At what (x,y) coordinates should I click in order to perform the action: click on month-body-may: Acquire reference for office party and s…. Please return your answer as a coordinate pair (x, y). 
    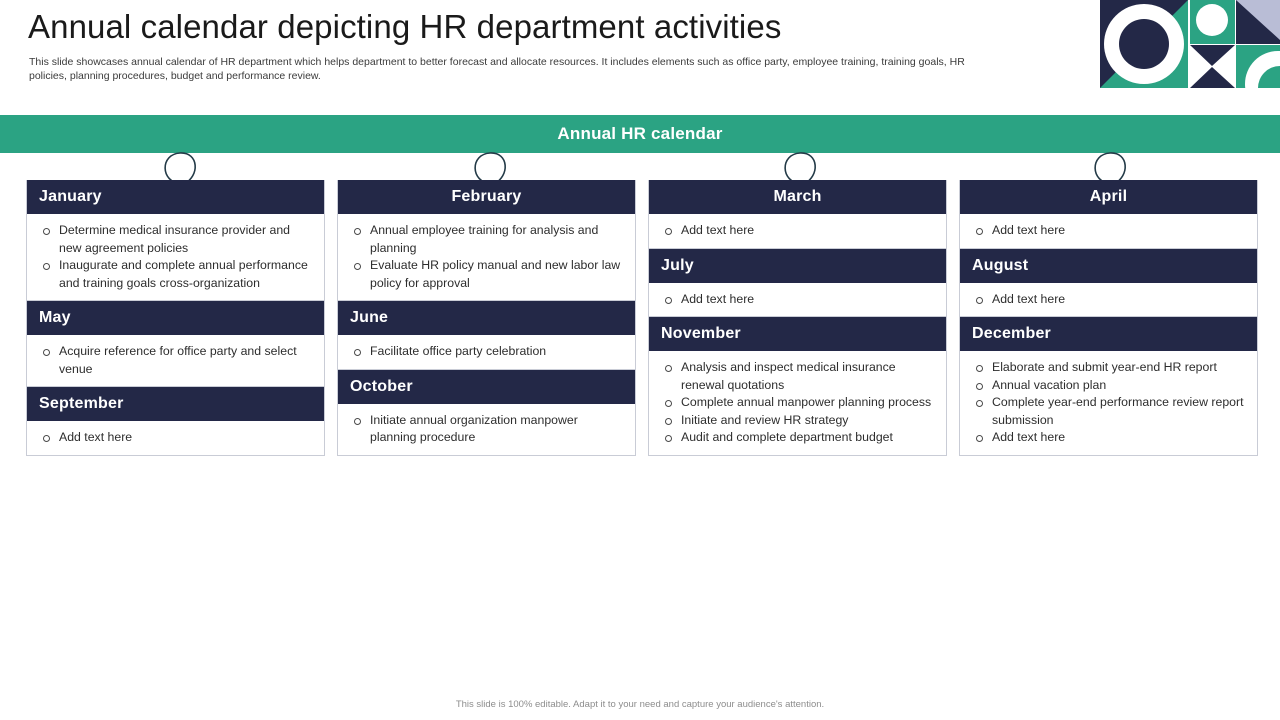
    Looking at the image, I should click on (175, 360).